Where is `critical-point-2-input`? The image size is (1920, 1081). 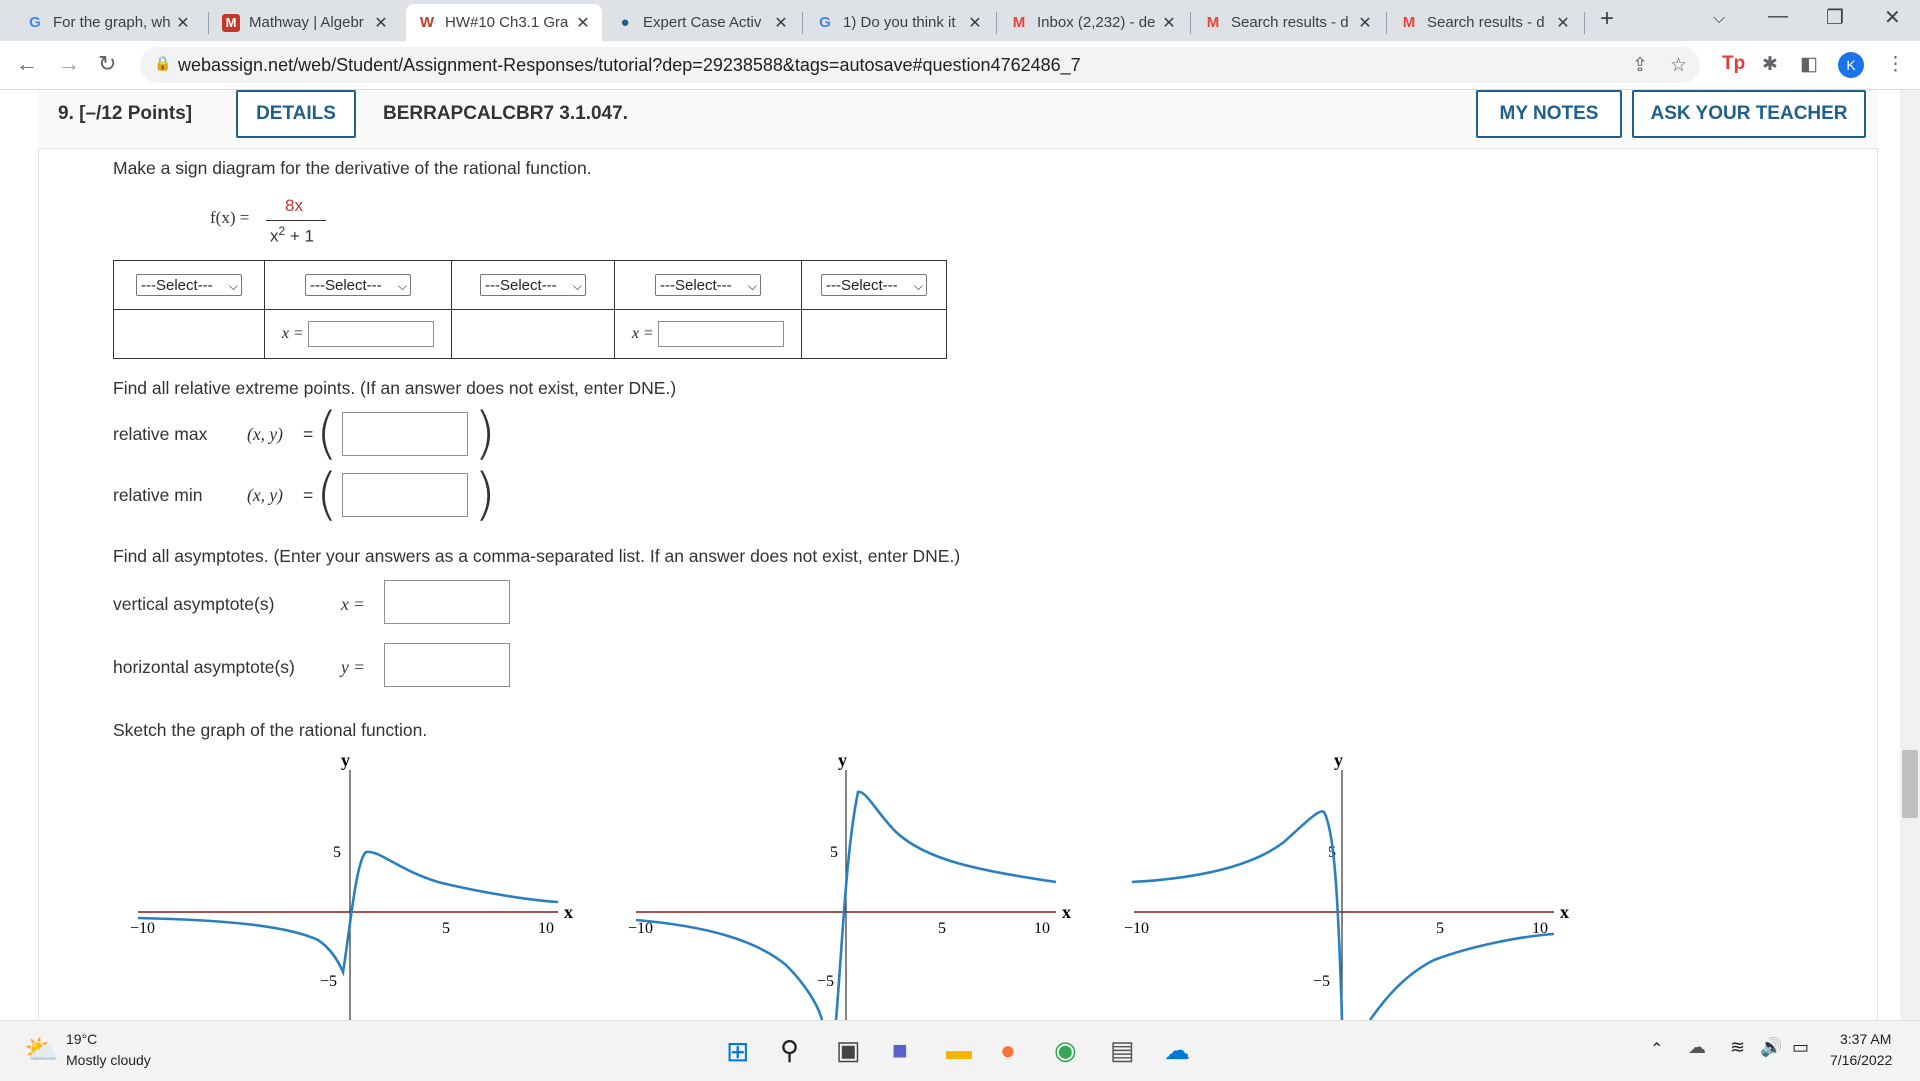
critical-point-2-input is located at coordinates (721, 334).